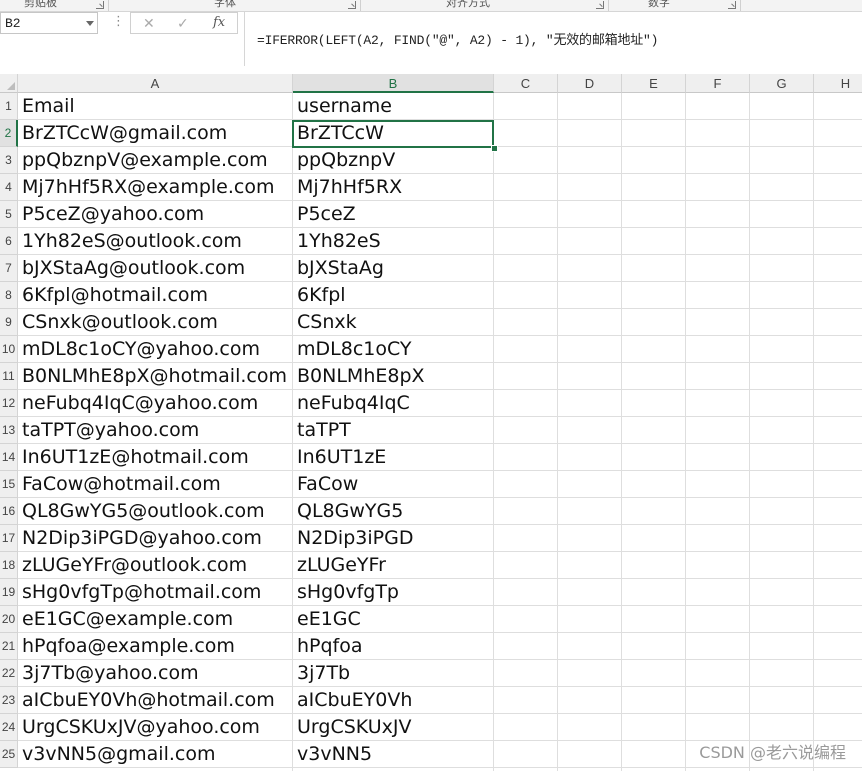  Describe the element at coordinates (346, 160) in the screenshot. I see `cell-b3: ppQbznpV` at that location.